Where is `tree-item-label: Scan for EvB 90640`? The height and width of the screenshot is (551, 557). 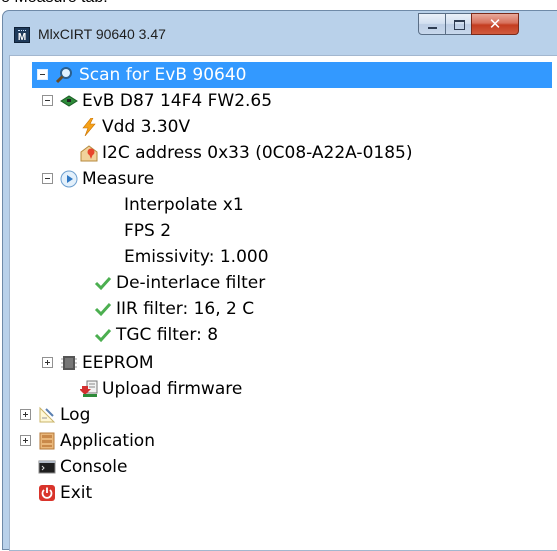 tree-item-label: Scan for EvB 90640 is located at coordinates (163, 75).